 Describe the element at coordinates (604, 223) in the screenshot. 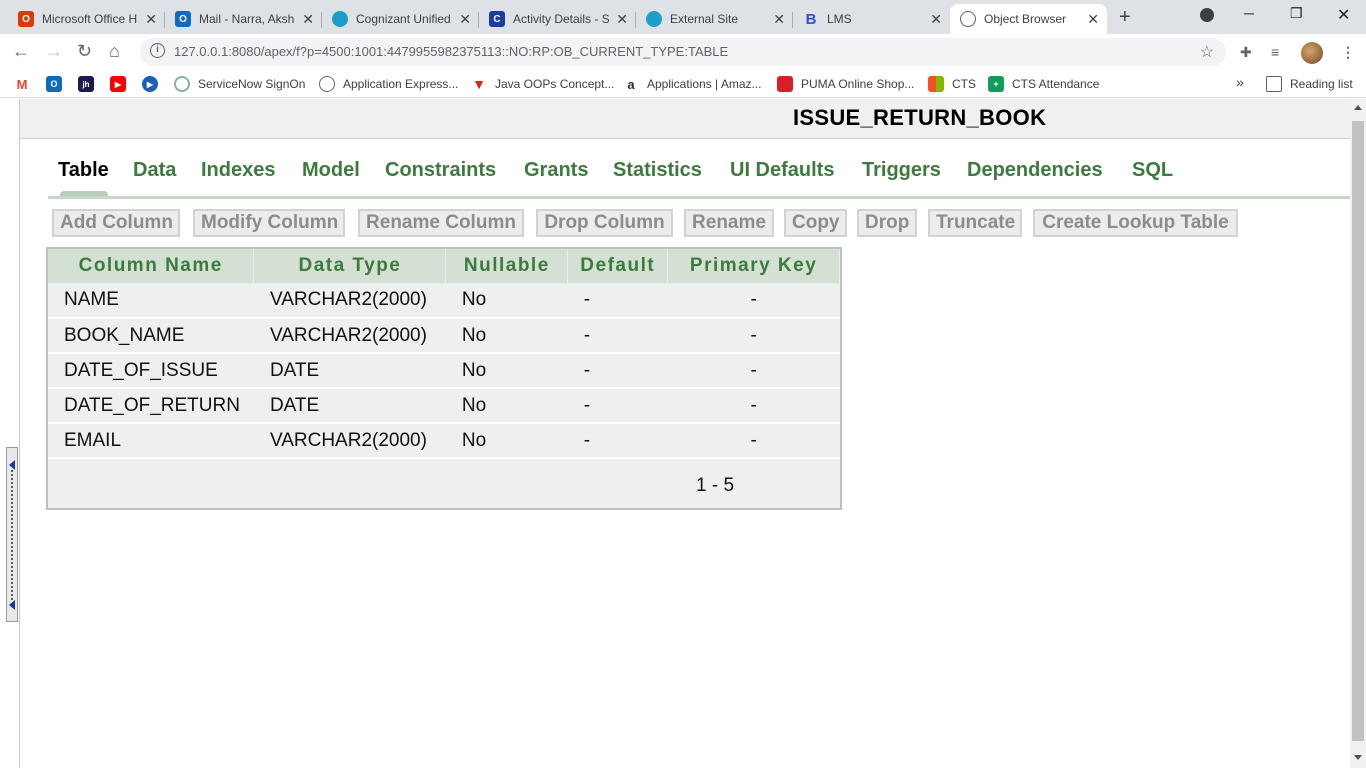

I see `drop-column-button: Drop Column` at that location.